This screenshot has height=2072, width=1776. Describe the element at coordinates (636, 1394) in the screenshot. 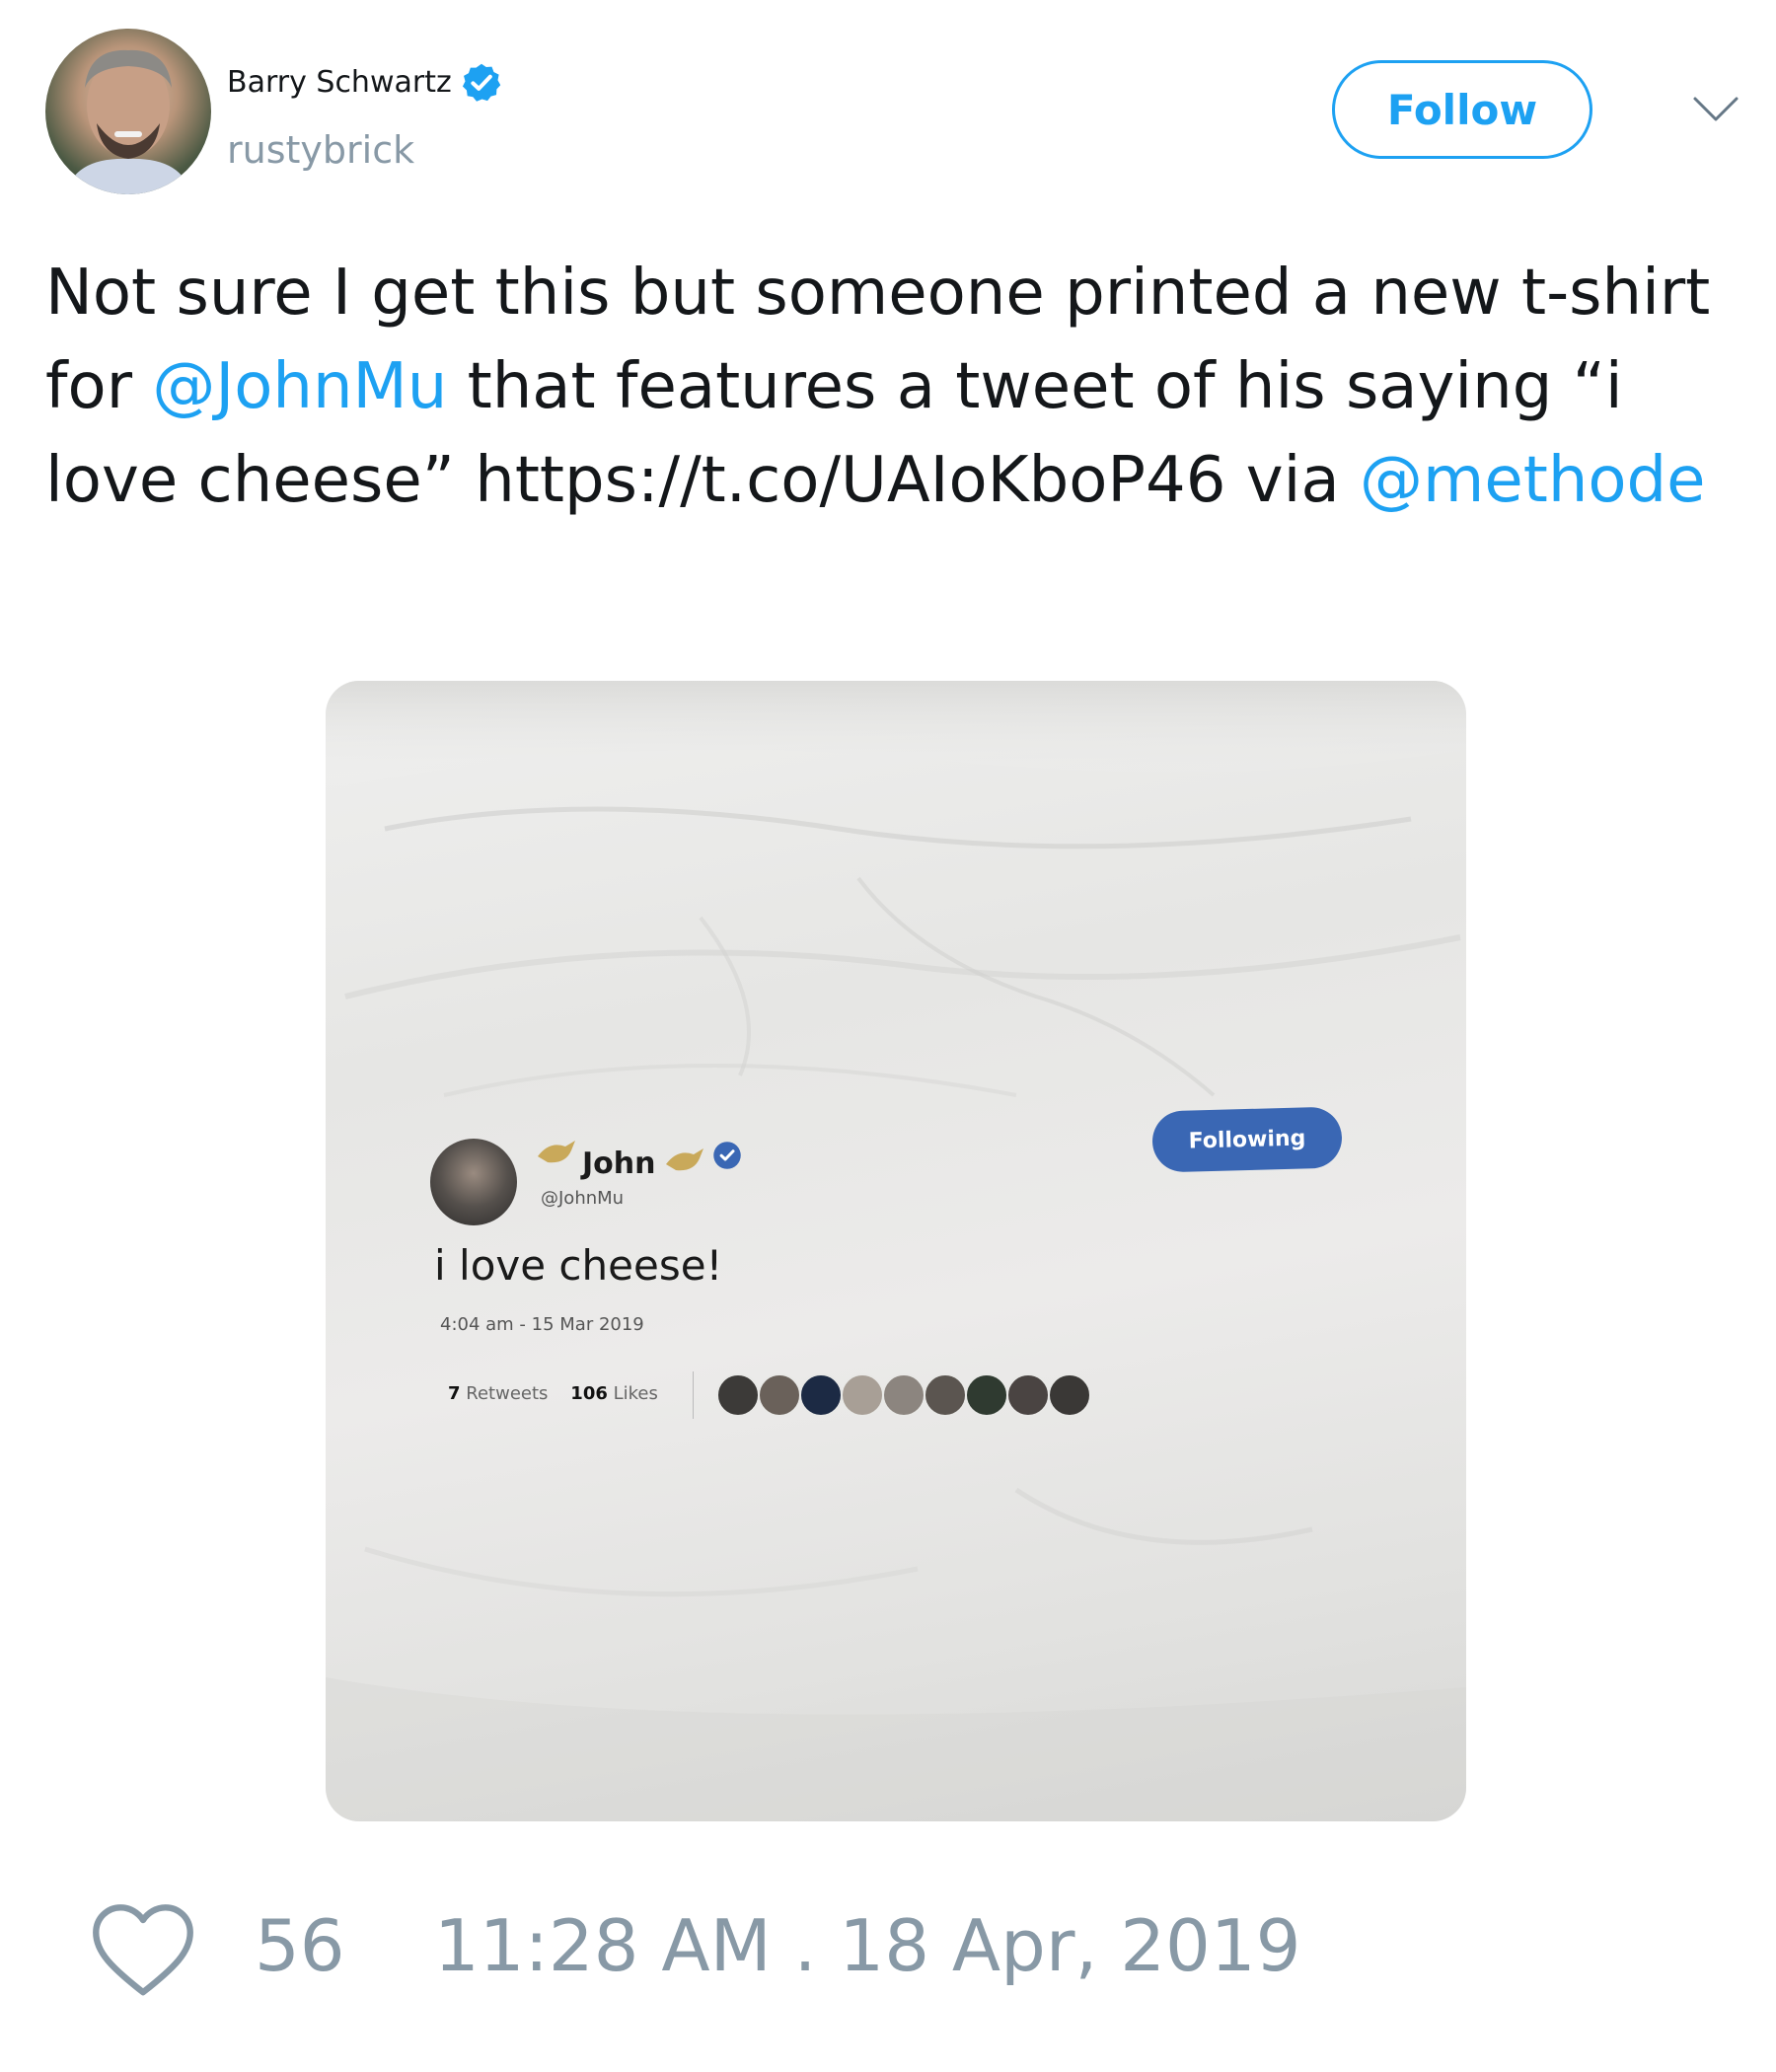

I see `embedded-likes-label: Likes` at that location.